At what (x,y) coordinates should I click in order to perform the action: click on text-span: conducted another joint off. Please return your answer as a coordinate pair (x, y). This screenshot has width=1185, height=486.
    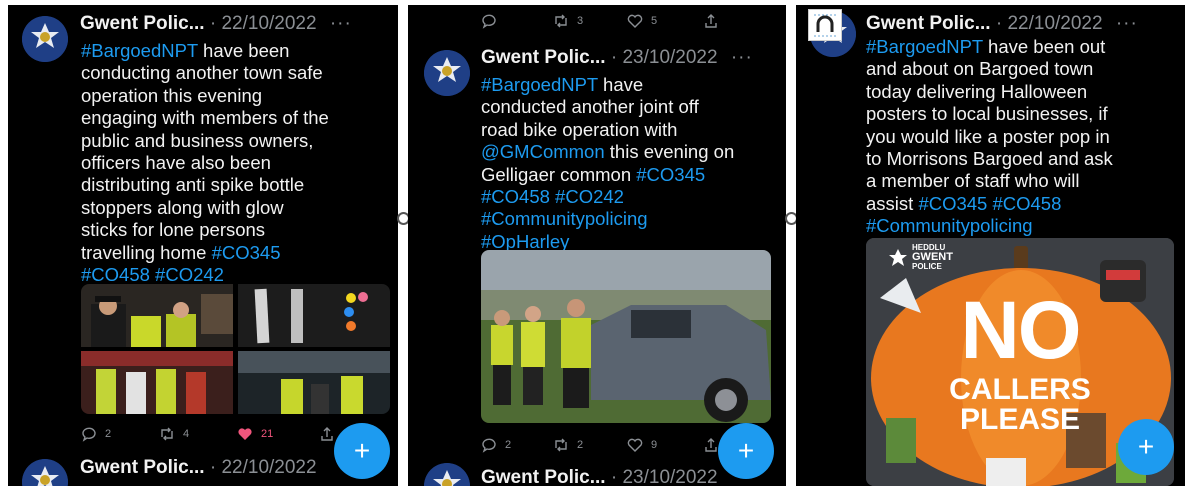
    Looking at the image, I should click on (590, 107).